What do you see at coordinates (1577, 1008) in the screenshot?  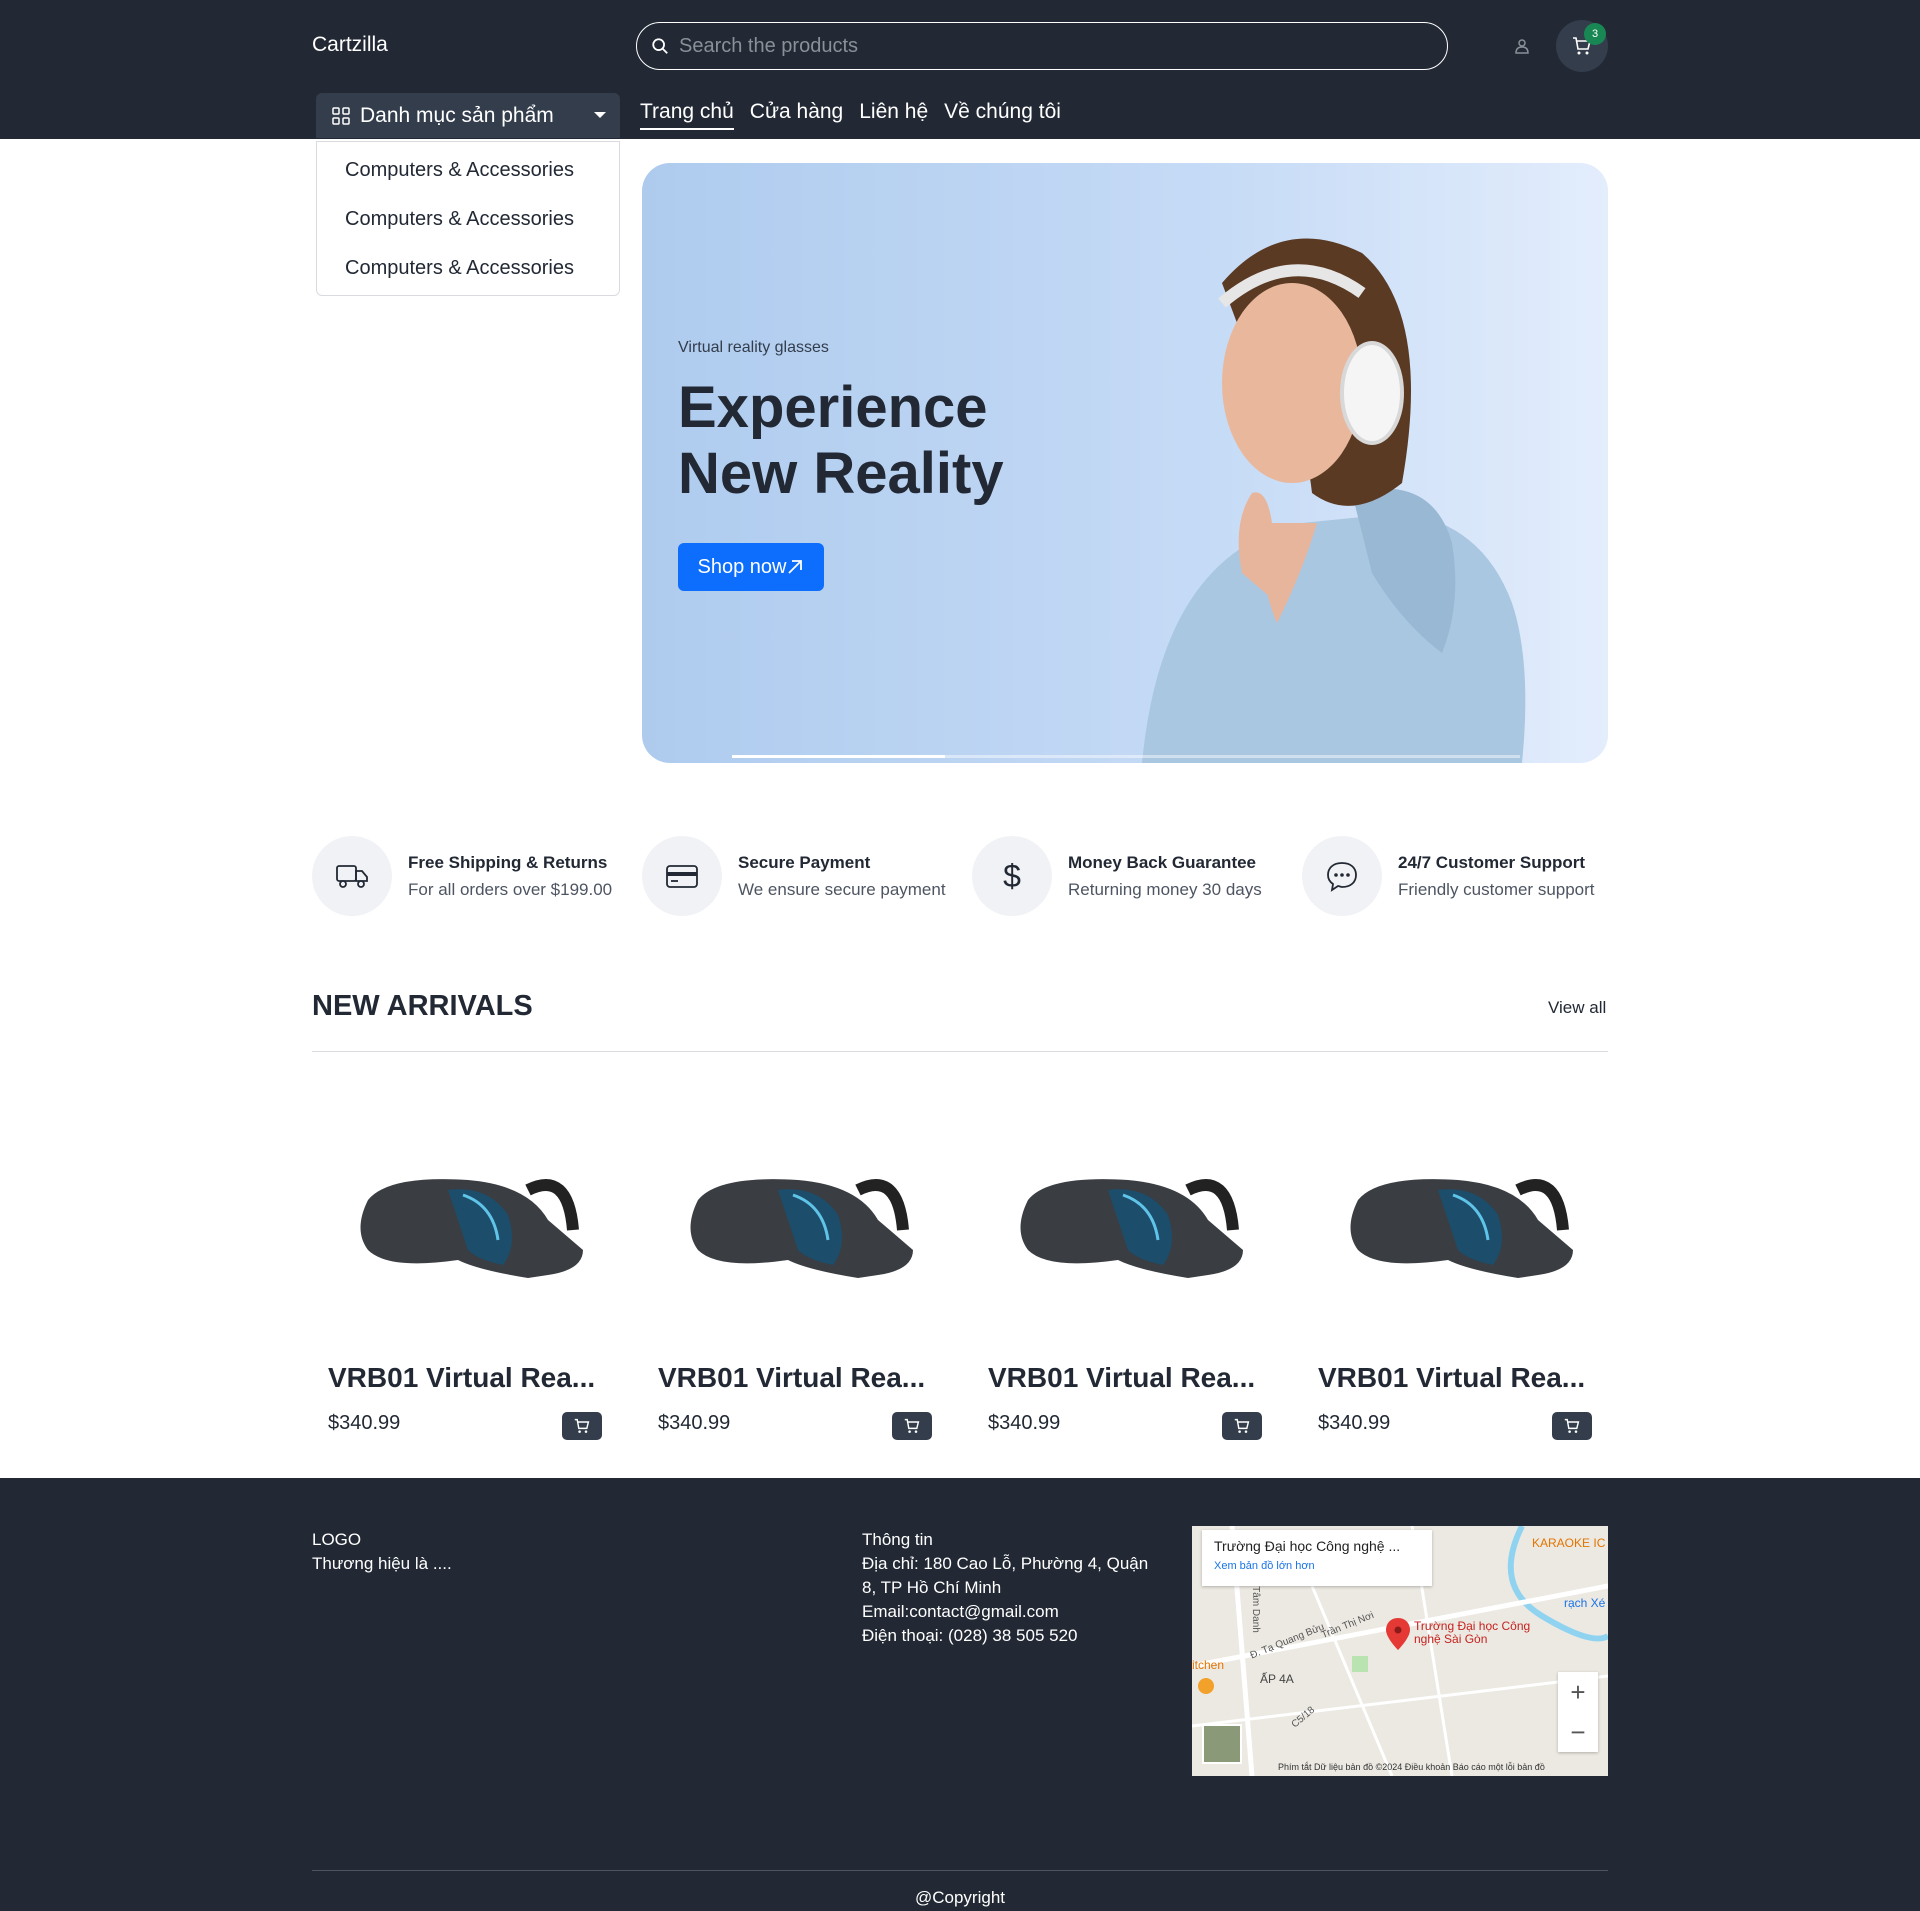 I see `view-all-link: View all` at bounding box center [1577, 1008].